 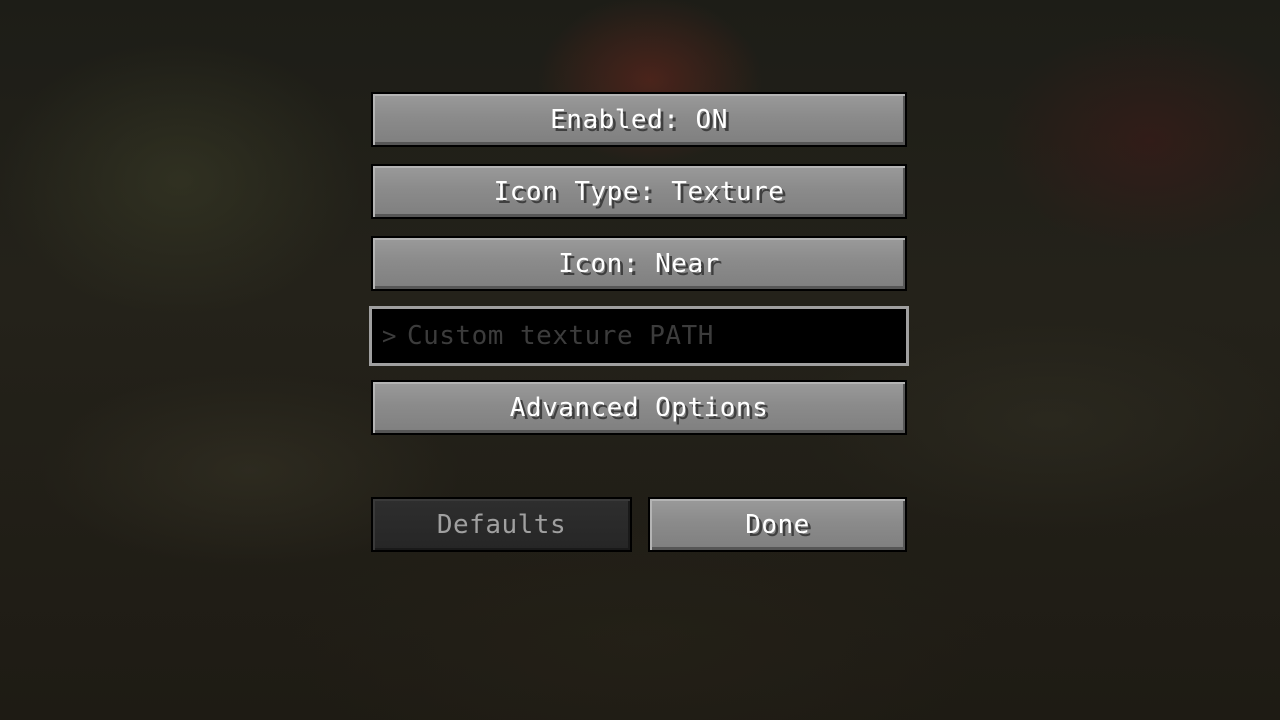 I want to click on defaults-label: Defaults, so click(x=501, y=524).